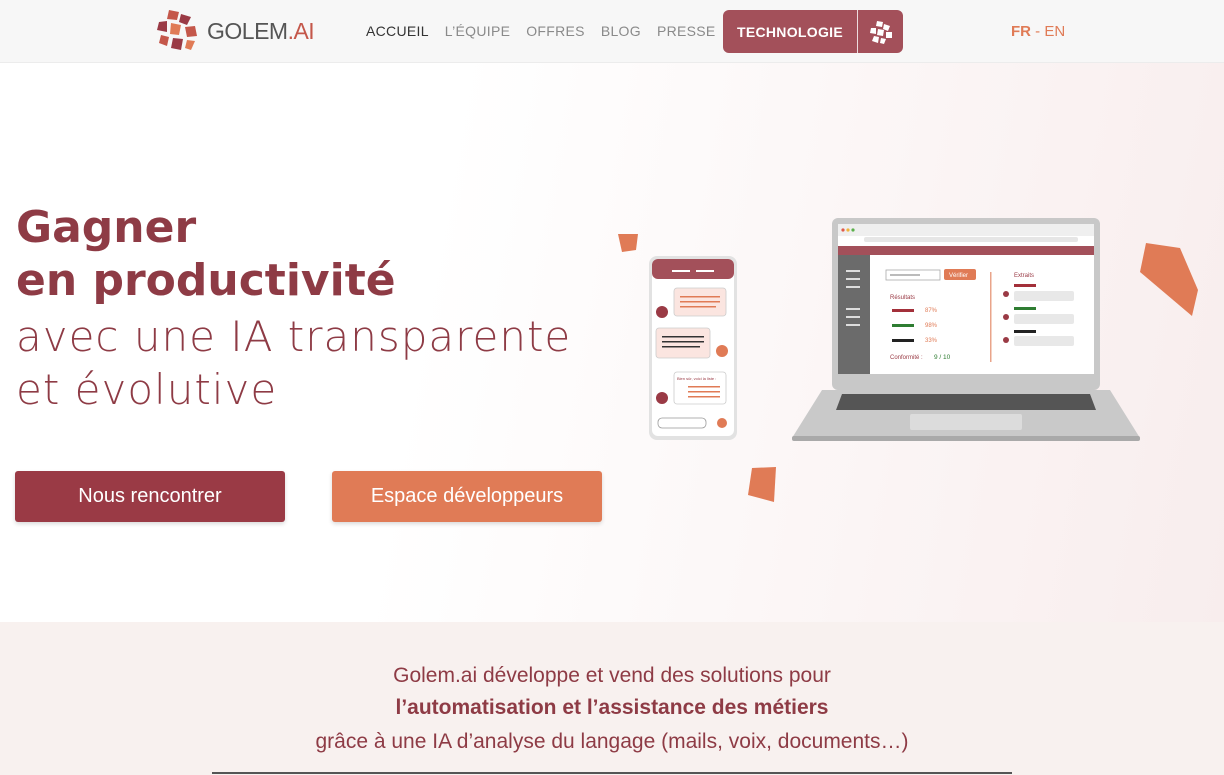 This screenshot has width=1224, height=775. Describe the element at coordinates (880, 32) in the screenshot. I see `golem-cube-icon` at that location.